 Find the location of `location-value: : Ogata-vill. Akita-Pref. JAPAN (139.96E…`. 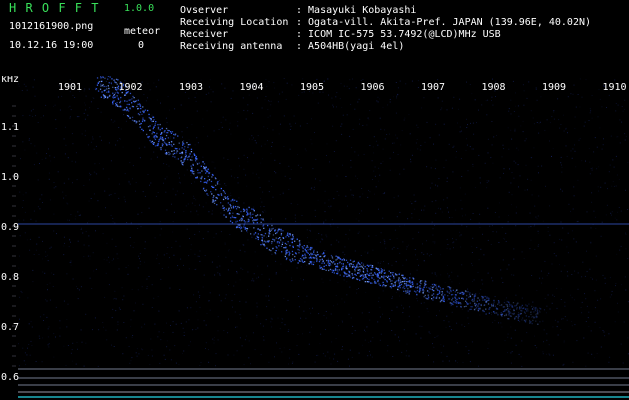

location-value: : Ogata-vill. Akita-Pref. JAPAN (139.96E… is located at coordinates (444, 22).